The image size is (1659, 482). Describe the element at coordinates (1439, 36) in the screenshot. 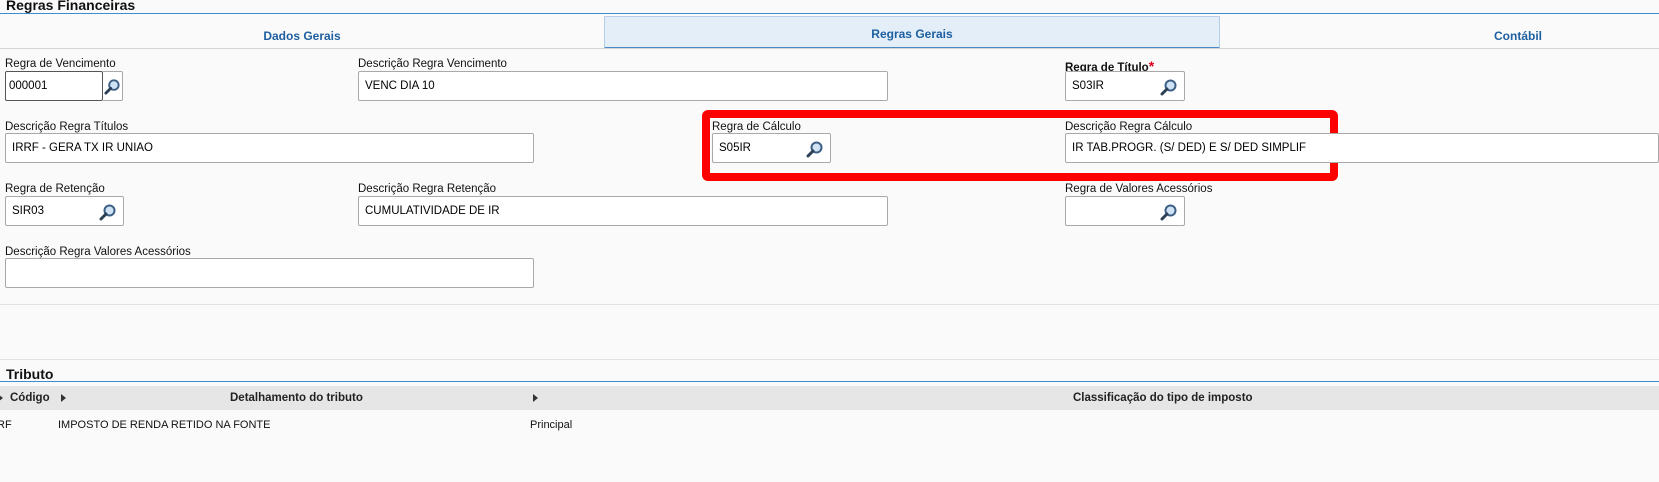

I see `tab-contabil: Contábil` at that location.